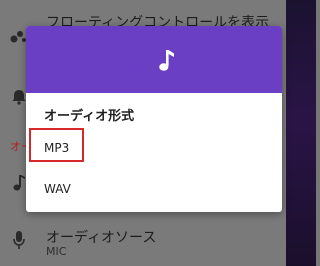  What do you see at coordinates (56, 251) in the screenshot?
I see `audio-source-value: MIC` at bounding box center [56, 251].